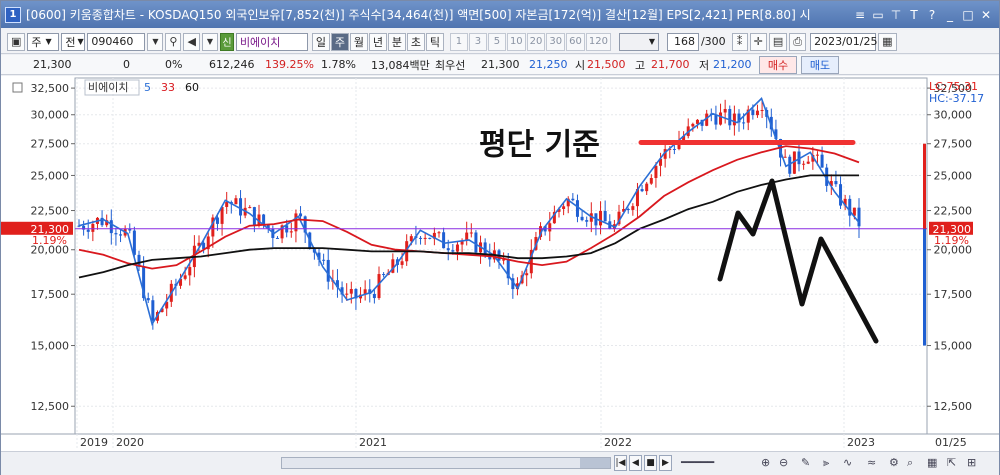  I want to click on period-type-select: 주 ▼, so click(43, 41).